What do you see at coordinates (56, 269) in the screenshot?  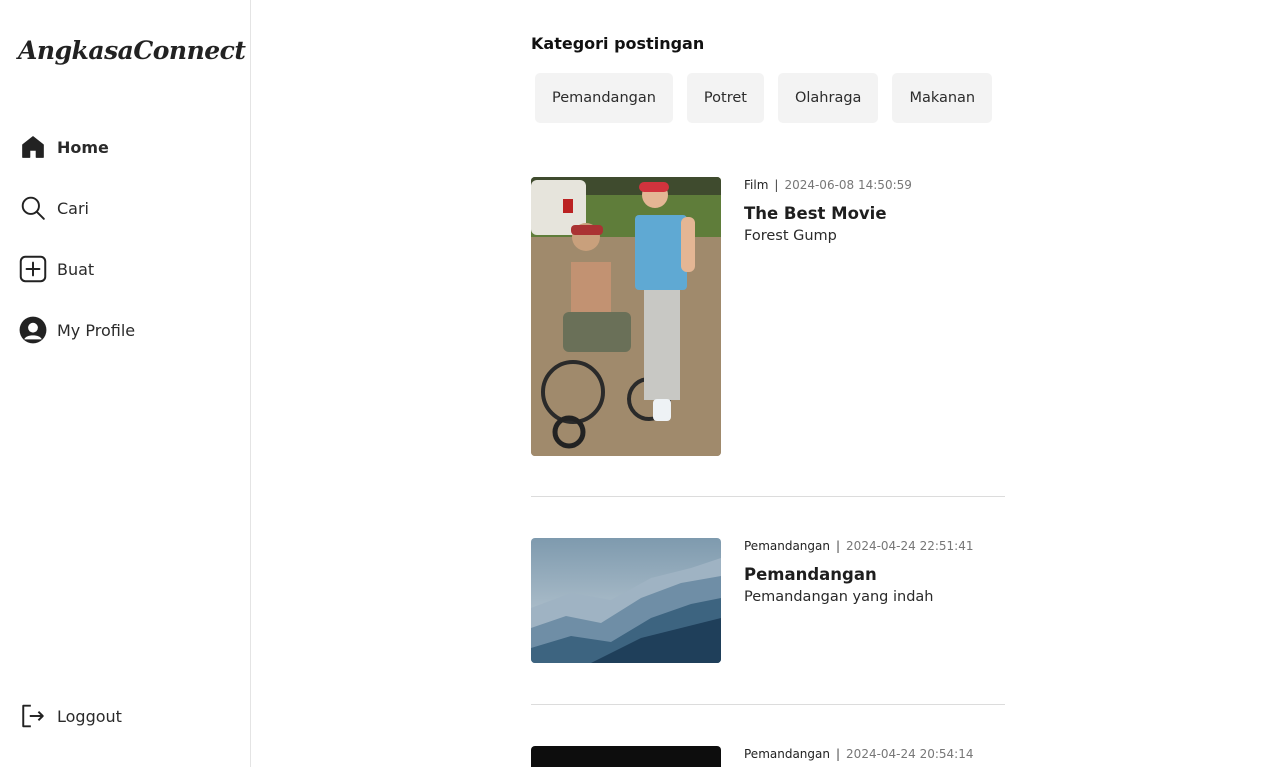 I see `sidebar-item-create: Buat` at bounding box center [56, 269].